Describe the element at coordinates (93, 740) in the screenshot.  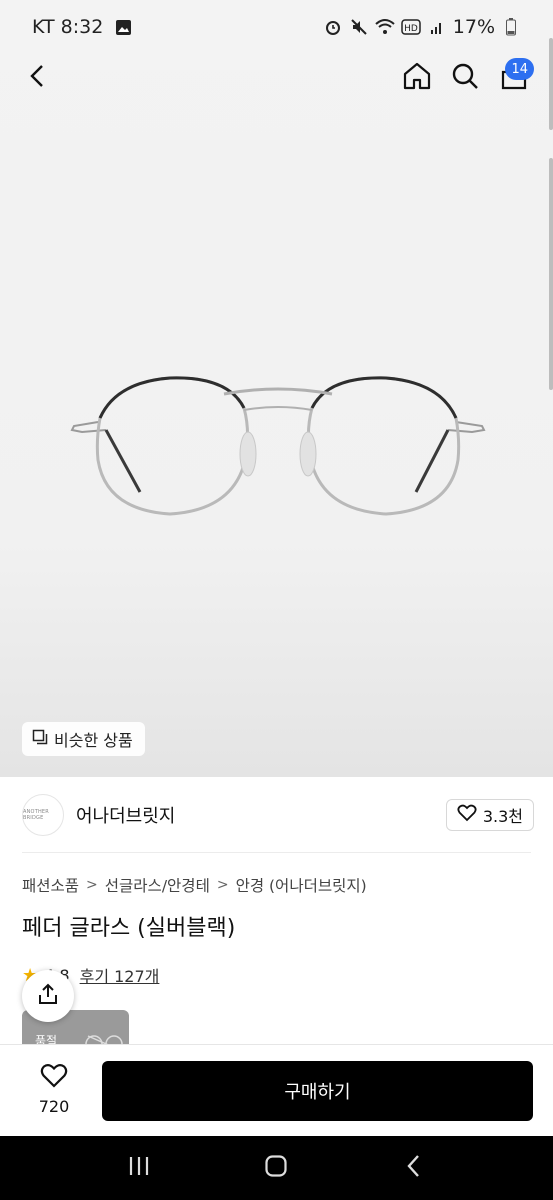
I see `similar-products-label: 비슷한 상품` at that location.